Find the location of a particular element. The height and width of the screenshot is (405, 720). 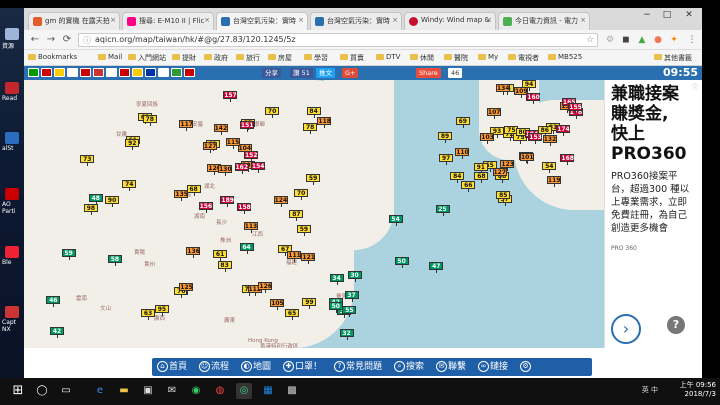

aqi-marker: 111 is located at coordinates (294, 257).